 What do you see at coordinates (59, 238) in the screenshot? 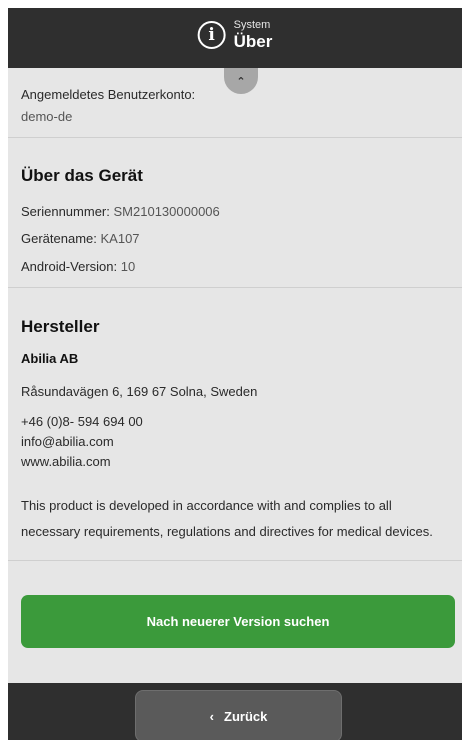
I see `device-name-label: Gerätename:` at bounding box center [59, 238].